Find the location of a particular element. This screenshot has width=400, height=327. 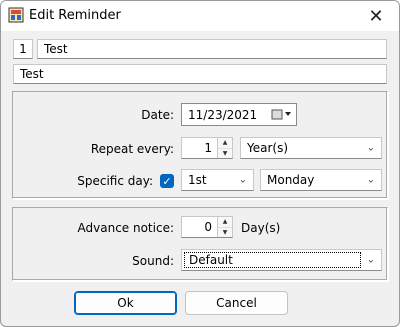

date-value: 11/23/2021 is located at coordinates (223, 114).